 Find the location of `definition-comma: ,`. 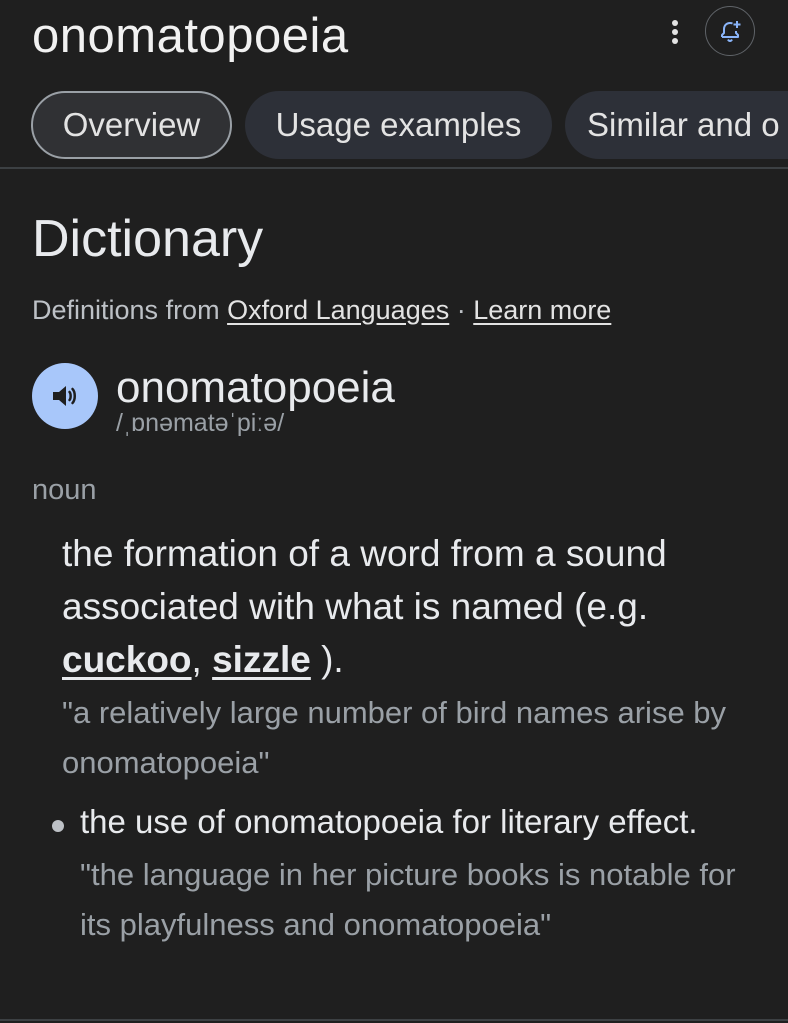

definition-comma: , is located at coordinates (202, 659).